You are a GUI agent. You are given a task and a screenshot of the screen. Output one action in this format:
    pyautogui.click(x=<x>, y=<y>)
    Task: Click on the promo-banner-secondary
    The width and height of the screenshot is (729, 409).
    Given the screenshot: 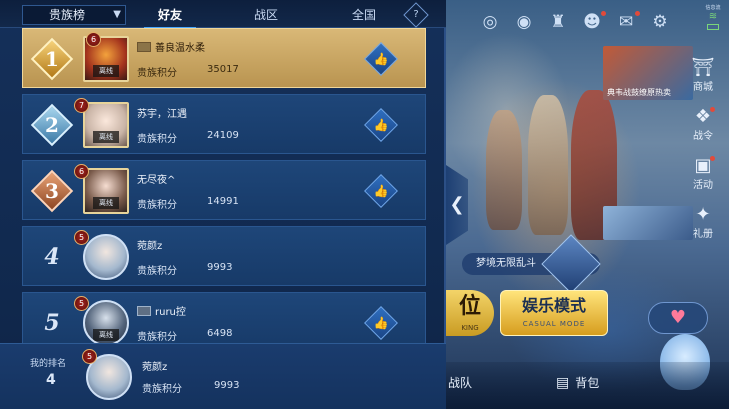 What is the action you would take?
    pyautogui.click(x=648, y=223)
    